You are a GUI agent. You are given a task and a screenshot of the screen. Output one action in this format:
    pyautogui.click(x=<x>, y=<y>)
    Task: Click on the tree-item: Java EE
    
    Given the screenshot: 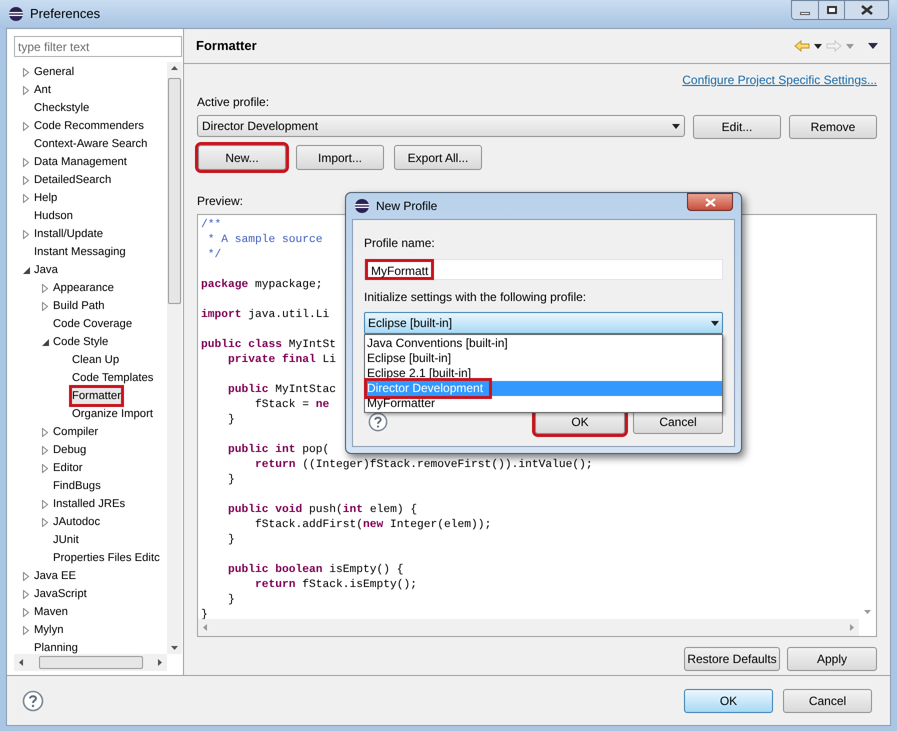 What is the action you would take?
    pyautogui.click(x=55, y=576)
    